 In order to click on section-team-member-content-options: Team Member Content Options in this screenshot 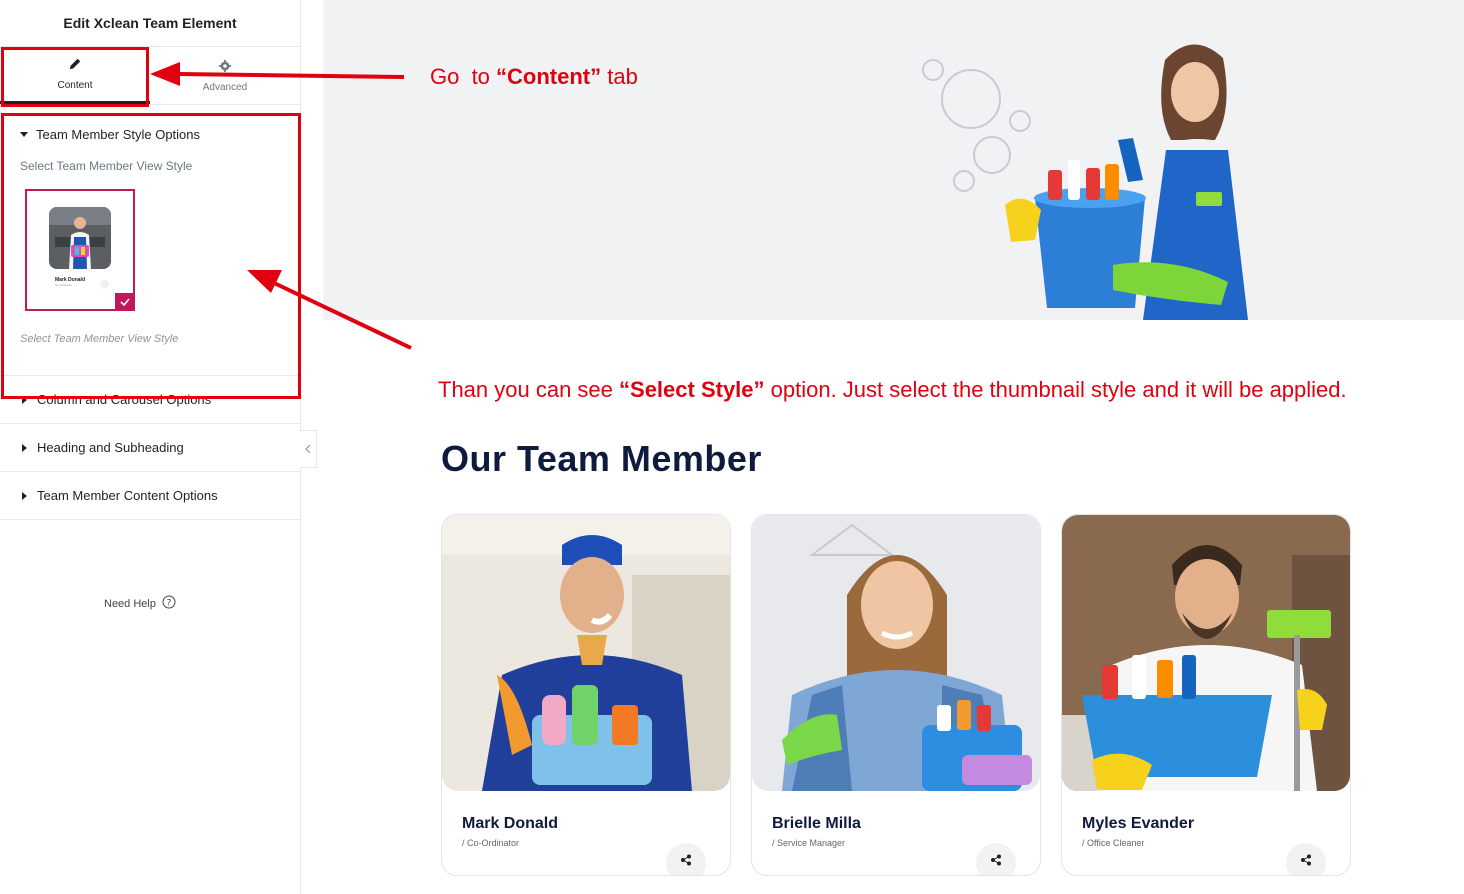, I will do `click(150, 496)`.